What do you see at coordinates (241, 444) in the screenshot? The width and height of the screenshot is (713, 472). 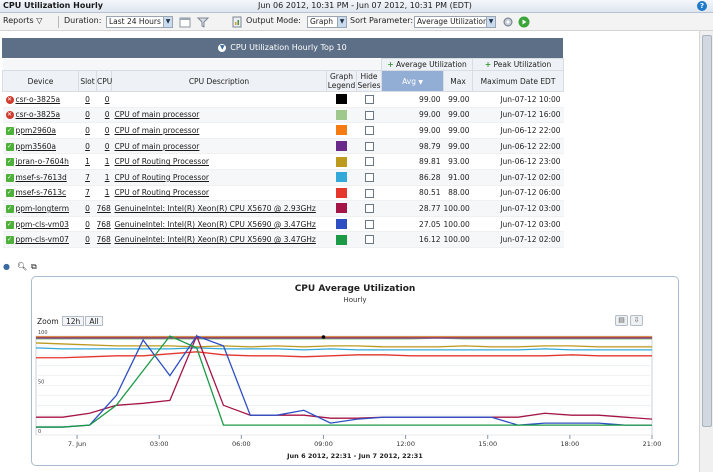 I see `x-tick-label: 06:00` at bounding box center [241, 444].